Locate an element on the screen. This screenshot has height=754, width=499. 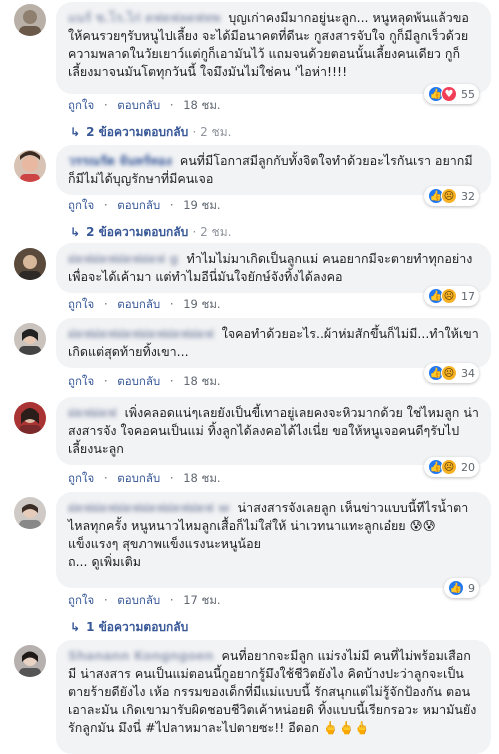
reaction-summary: 👍 ☹ 17 is located at coordinates (451, 296).